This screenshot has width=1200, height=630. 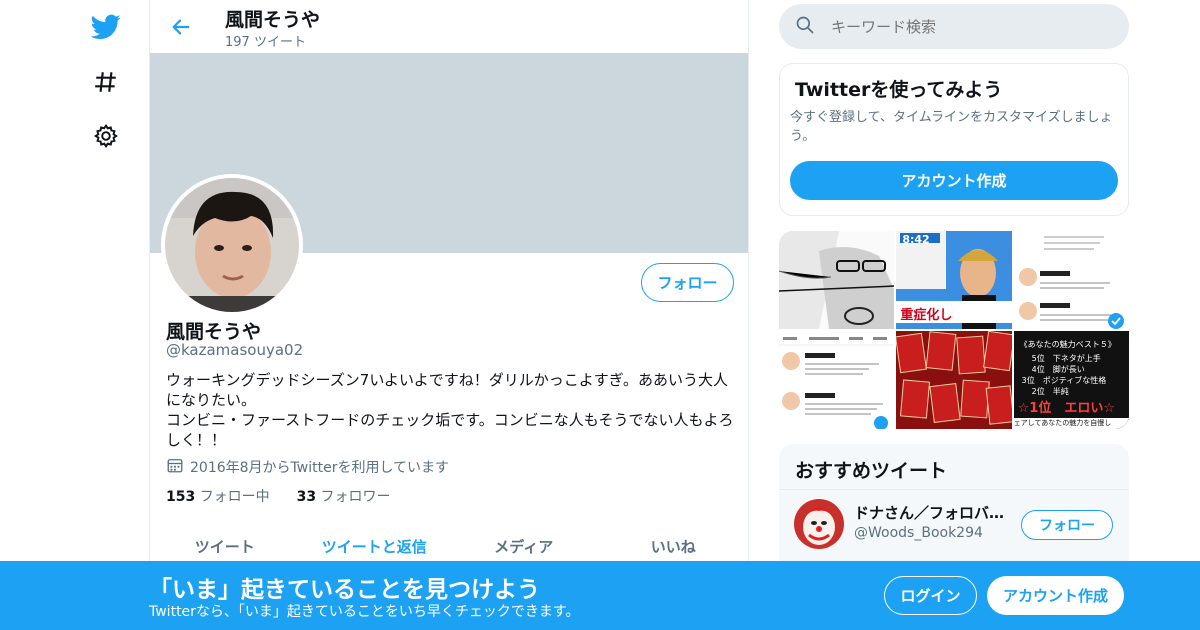 I want to click on recommended-user-handle: @Woods_Book294, so click(x=918, y=533).